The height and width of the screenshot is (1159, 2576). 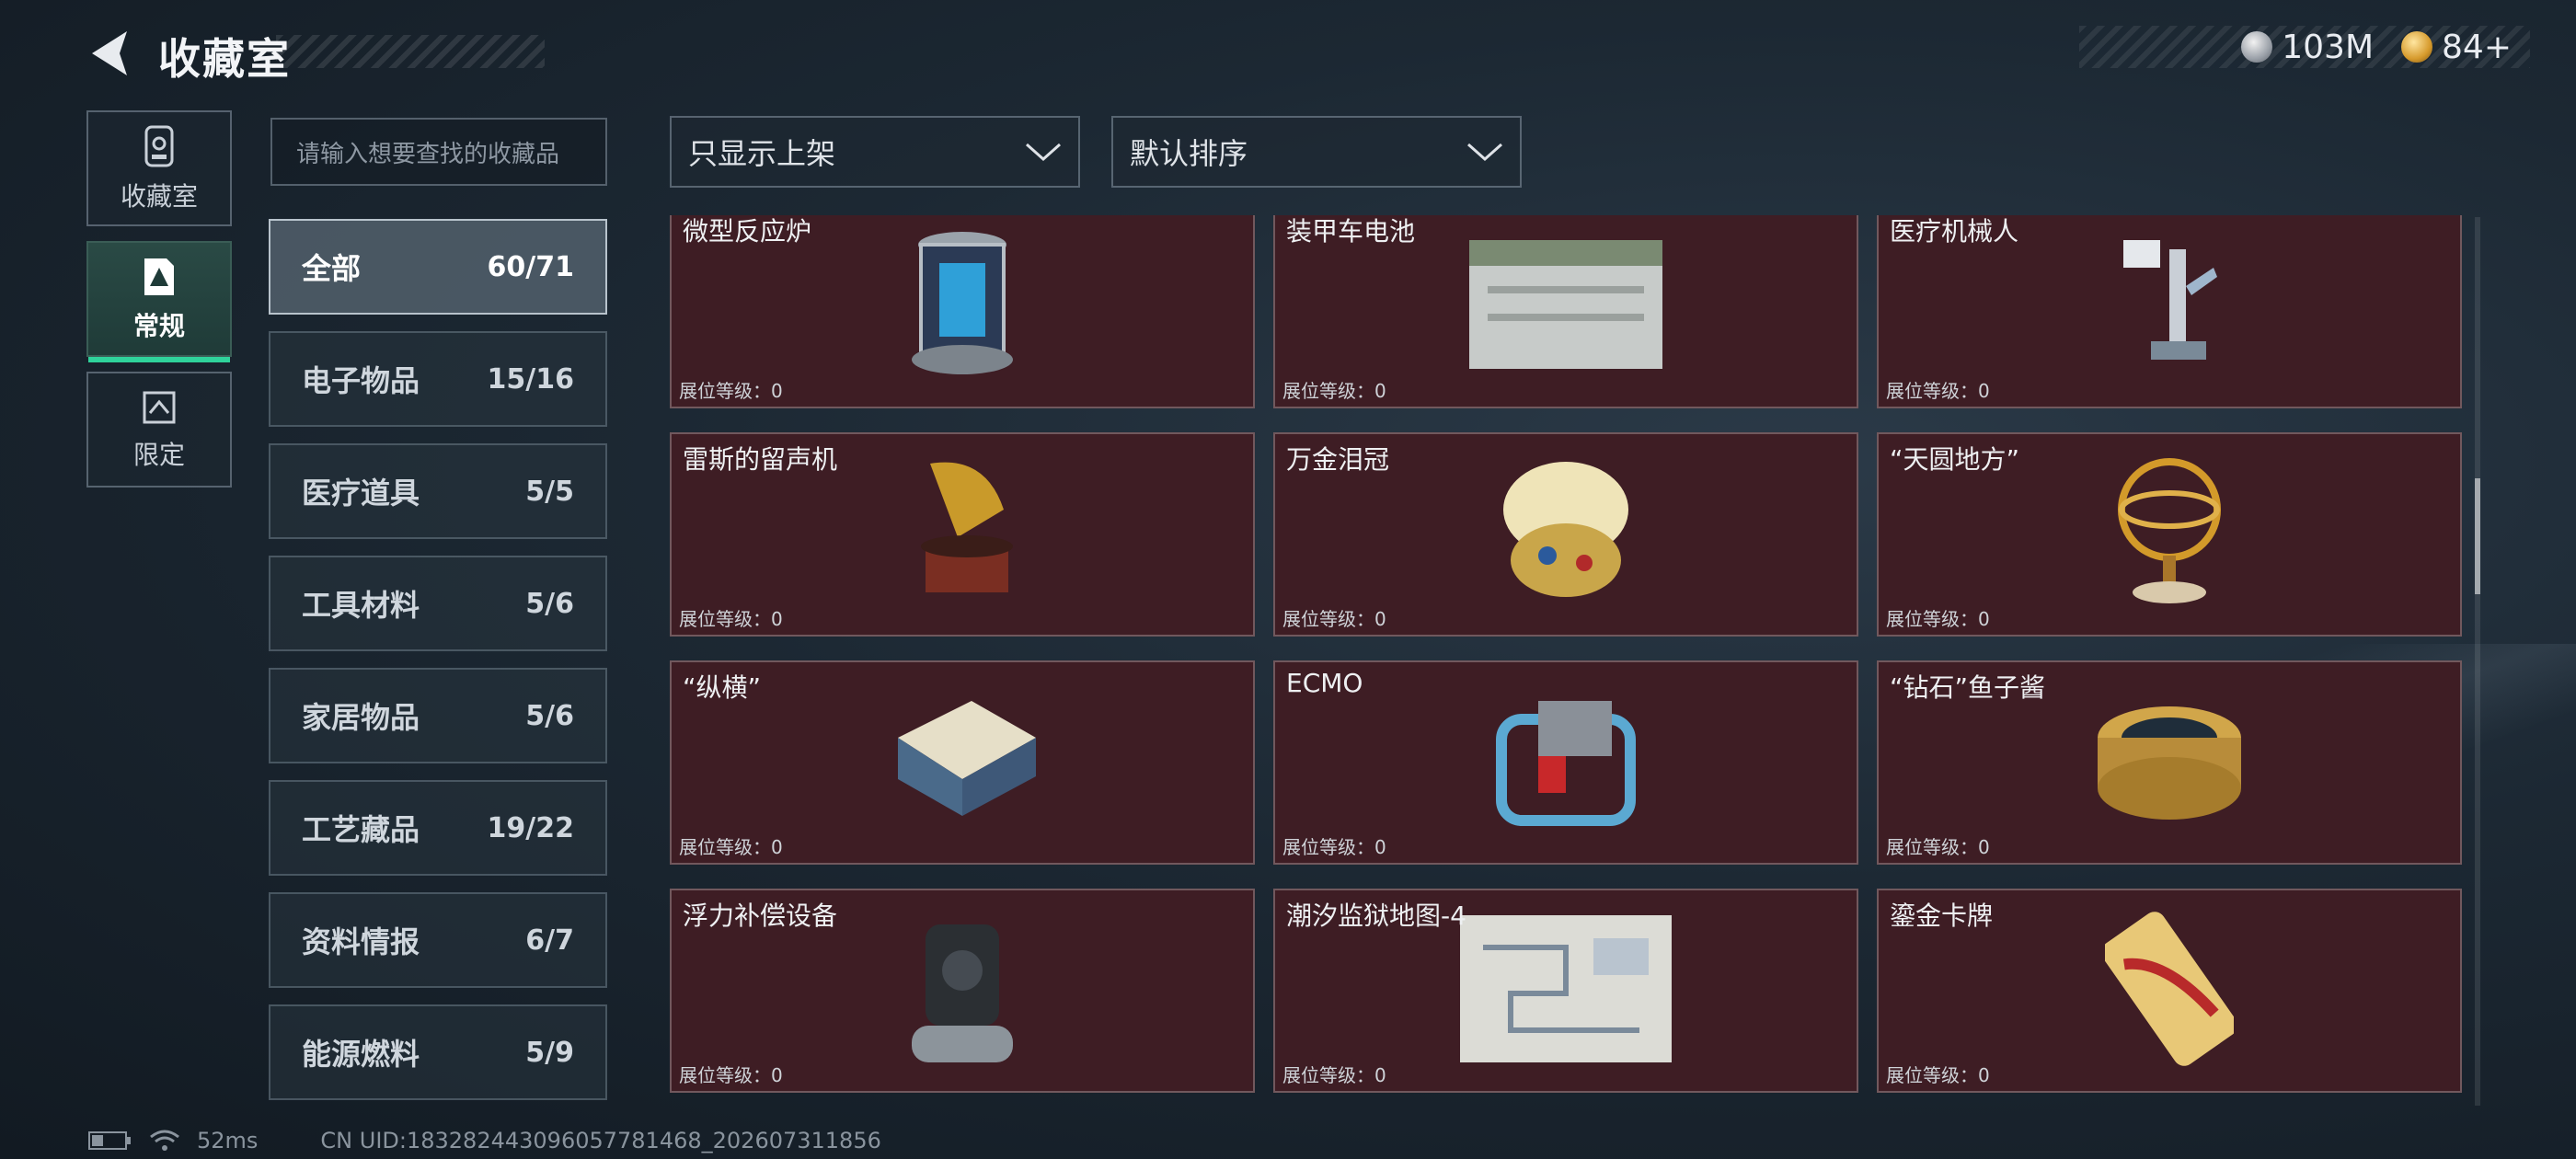 I want to click on category-label: 电子物品, so click(x=361, y=380).